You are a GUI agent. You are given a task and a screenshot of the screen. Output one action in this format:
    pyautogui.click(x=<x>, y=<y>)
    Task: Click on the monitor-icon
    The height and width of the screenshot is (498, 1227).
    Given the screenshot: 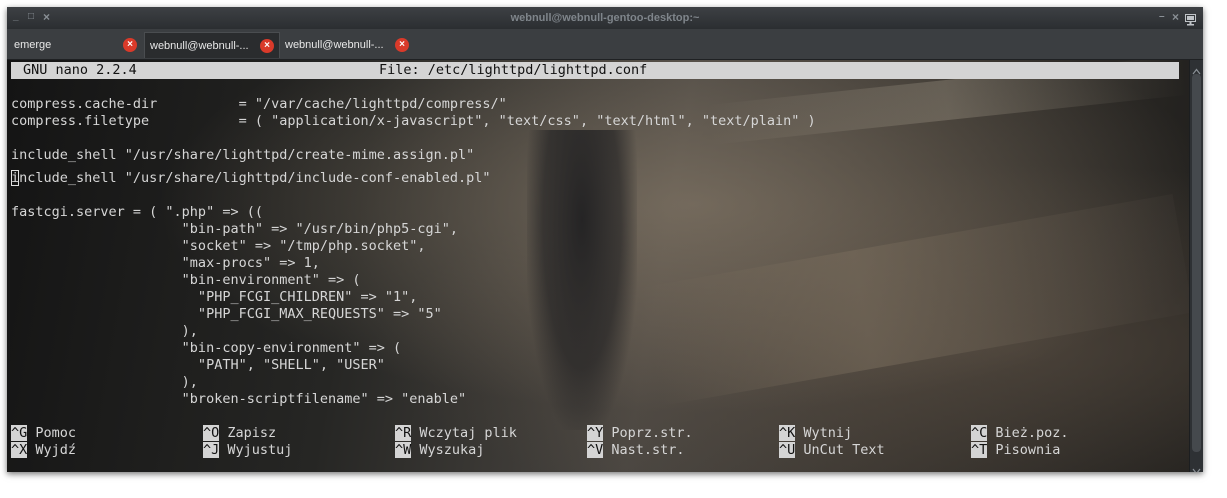 What is the action you would take?
    pyautogui.click(x=1190, y=19)
    